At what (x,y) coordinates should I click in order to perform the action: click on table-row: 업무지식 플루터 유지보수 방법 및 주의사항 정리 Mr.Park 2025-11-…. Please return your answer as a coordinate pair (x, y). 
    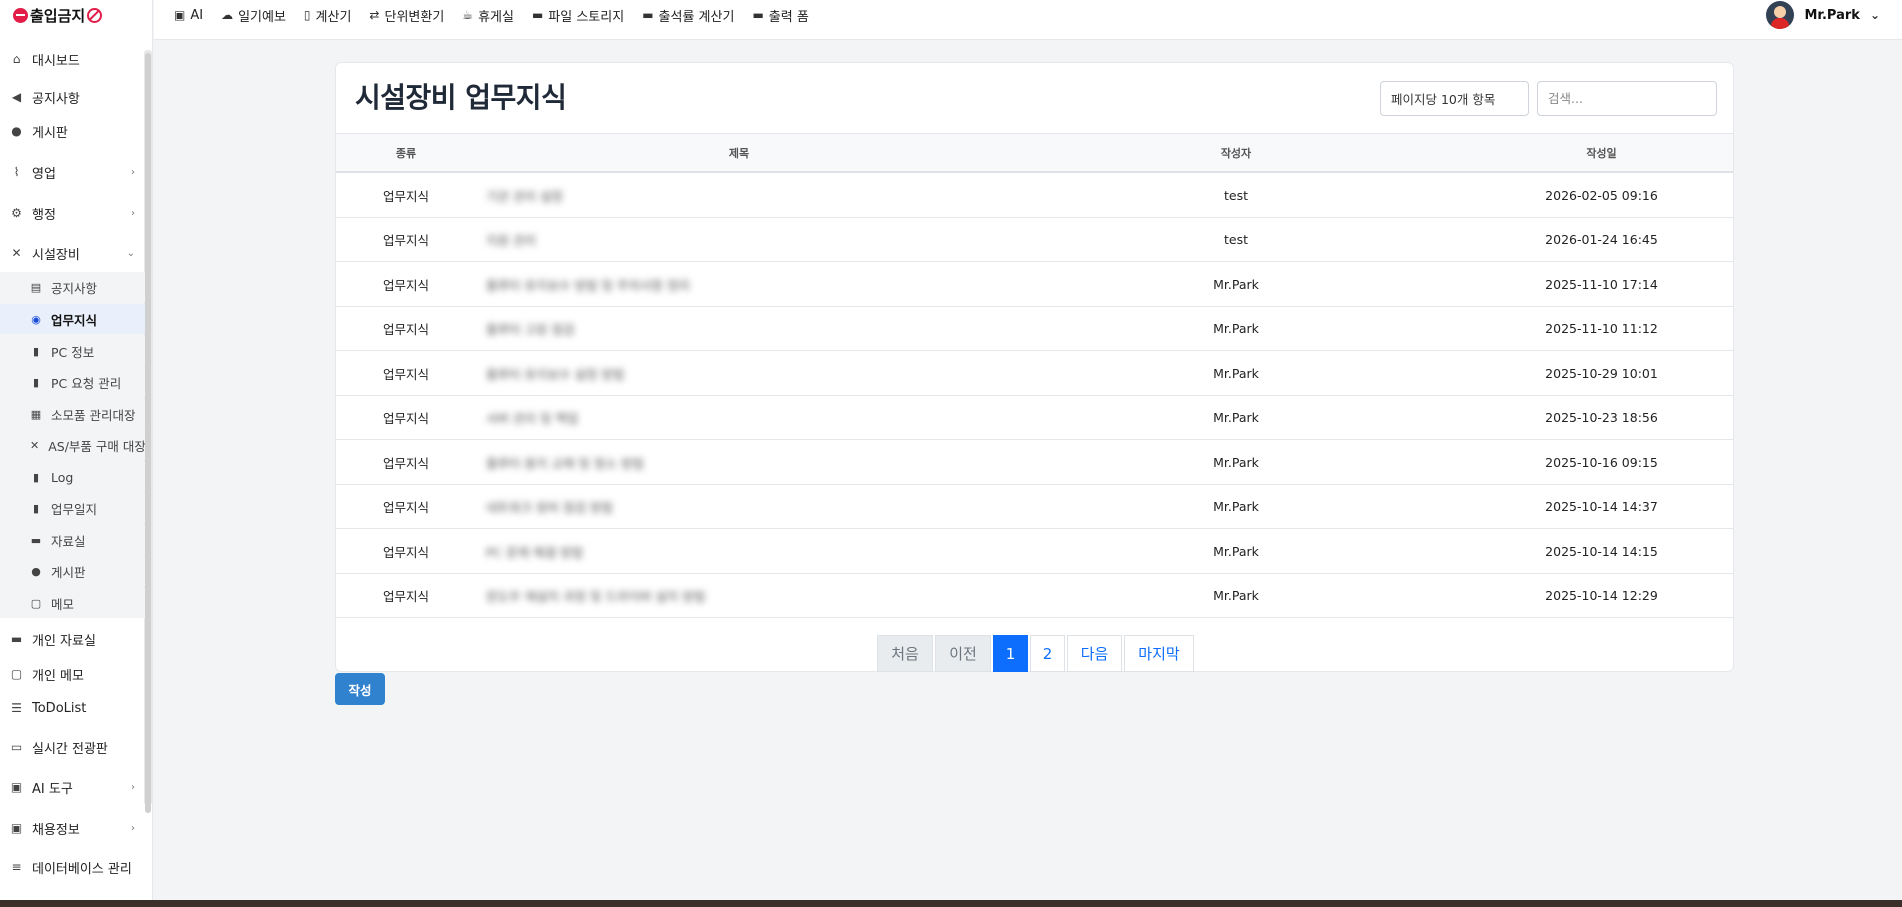
    Looking at the image, I should click on (1034, 284).